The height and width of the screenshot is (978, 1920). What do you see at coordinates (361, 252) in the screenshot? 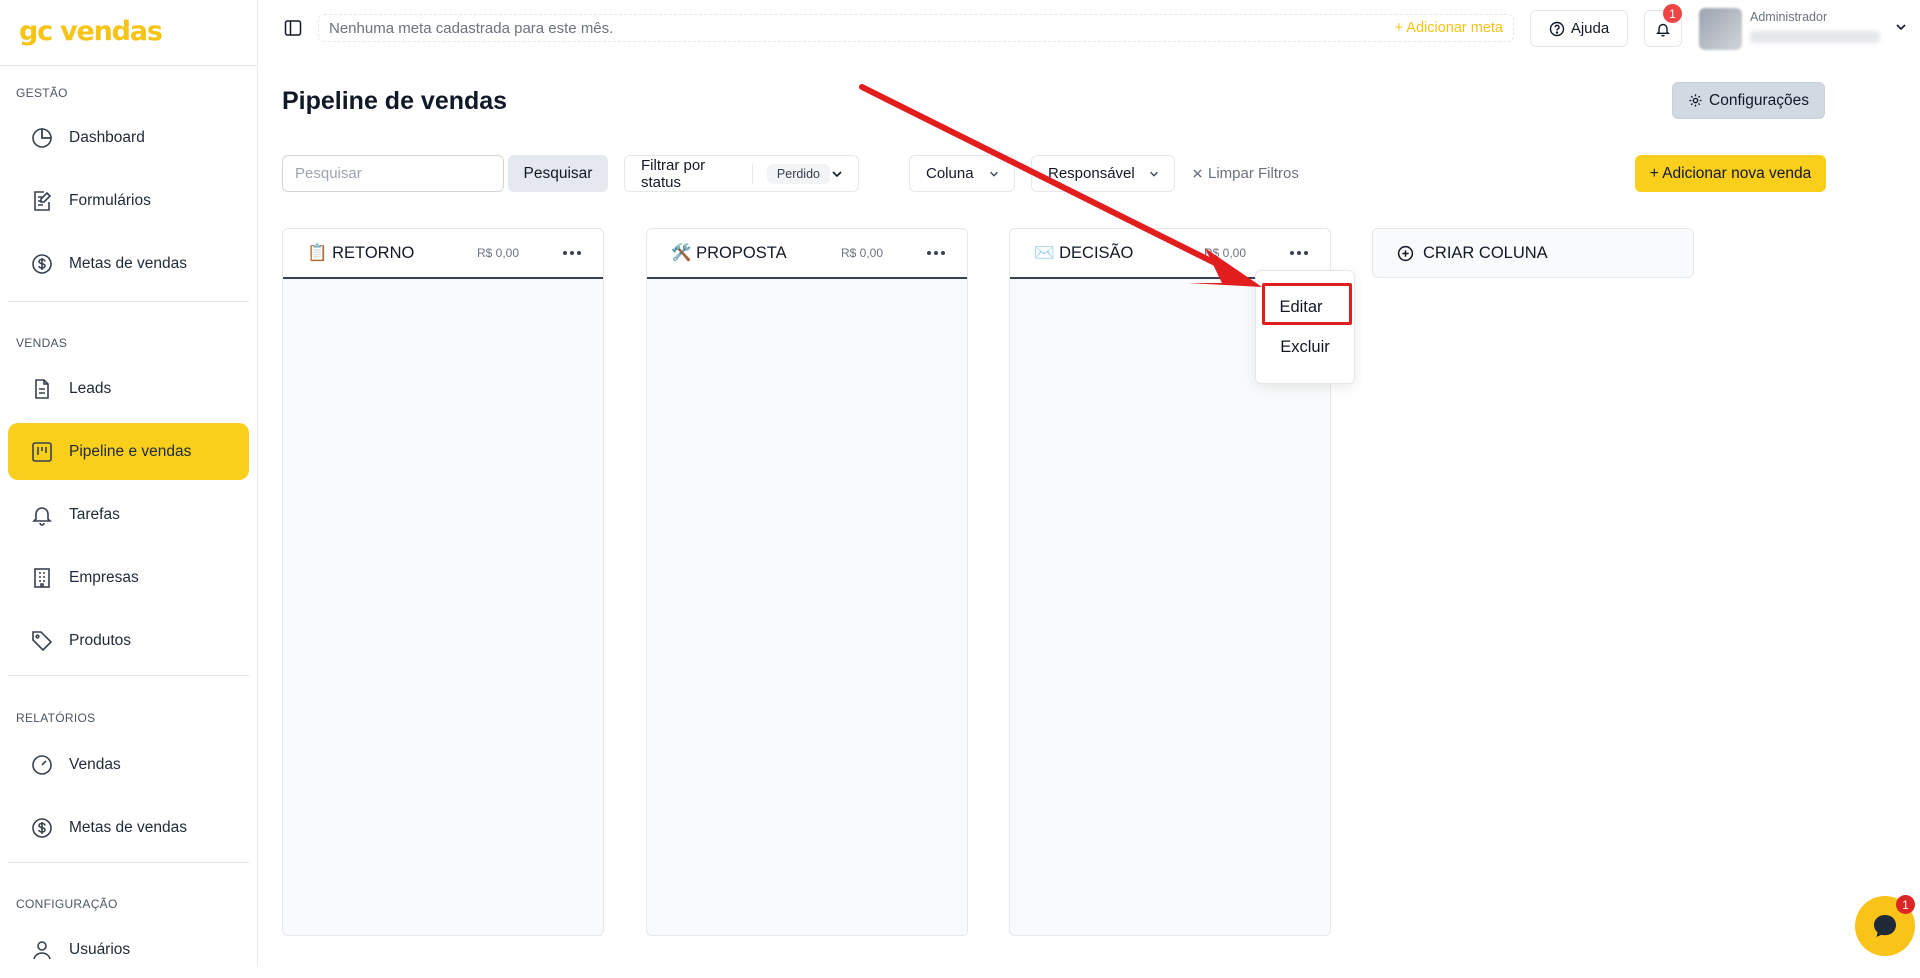
I see `column-title: 📋 RETORNO` at bounding box center [361, 252].